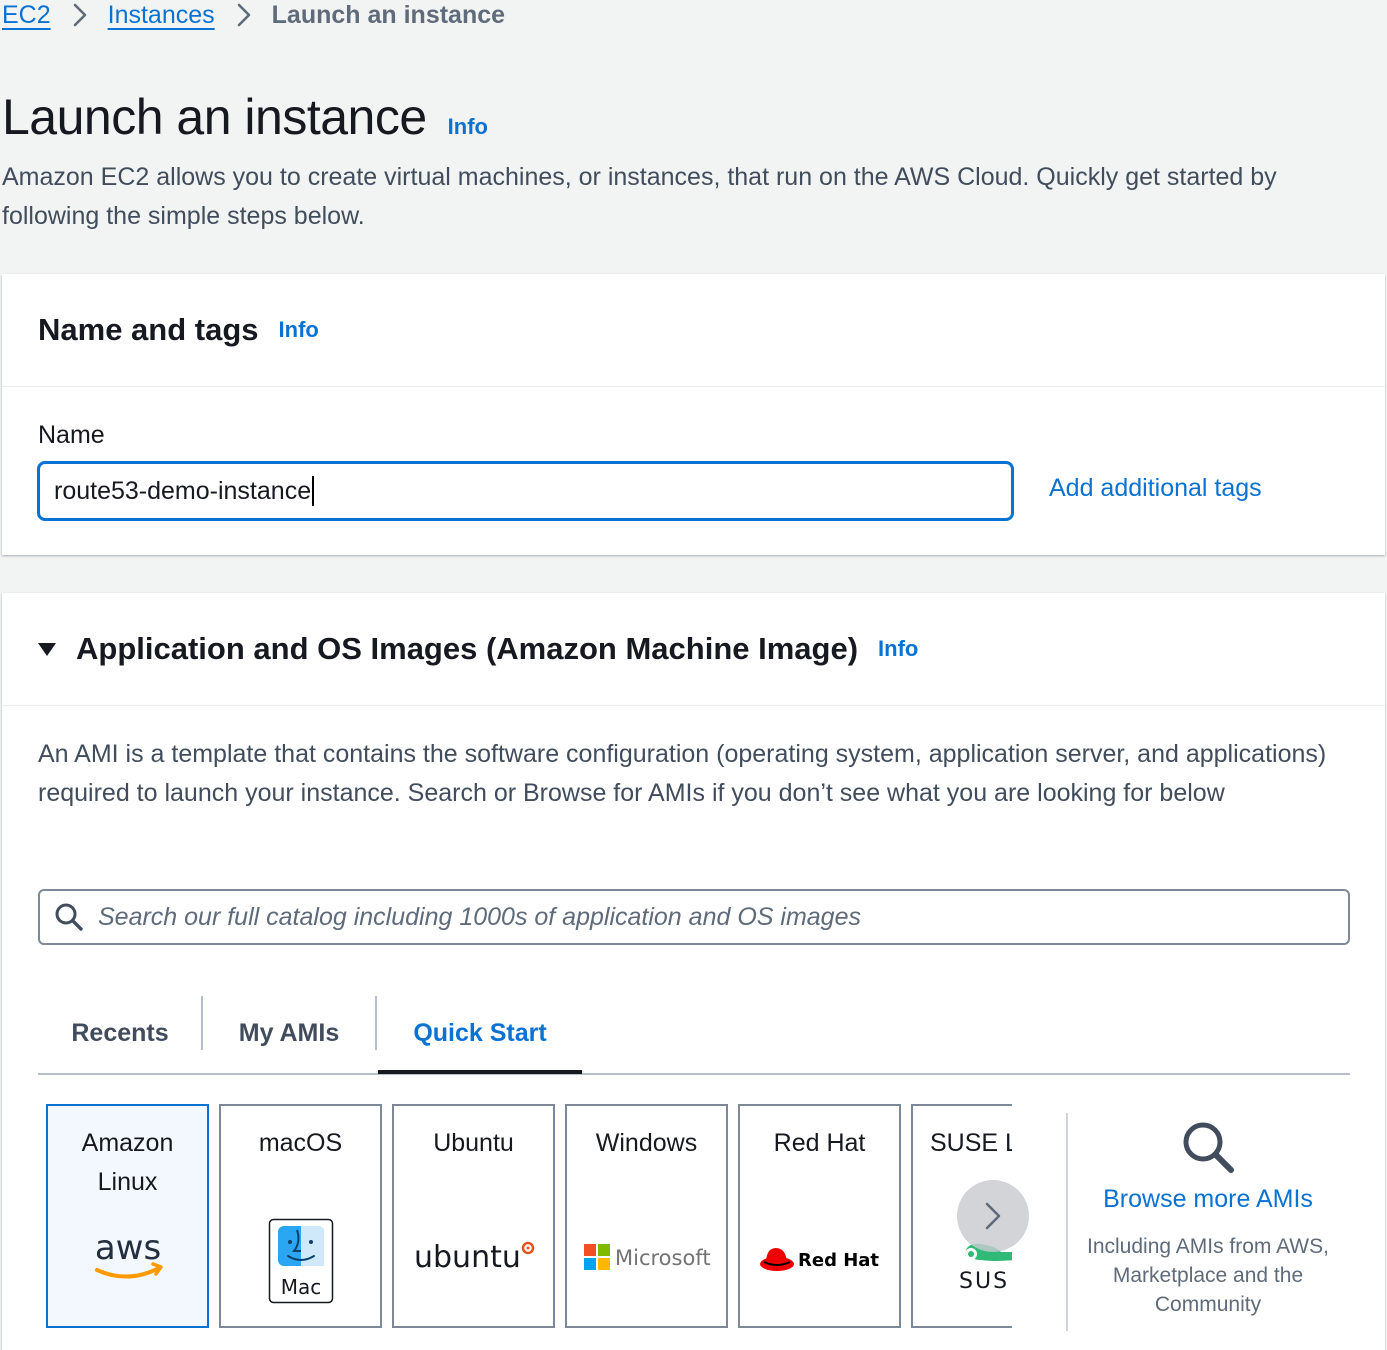 Image resolution: width=1387 pixels, height=1350 pixels. Describe the element at coordinates (473, 1216) in the screenshot. I see `ami-tile-ubuntu: Ubuntu ubuntu` at that location.